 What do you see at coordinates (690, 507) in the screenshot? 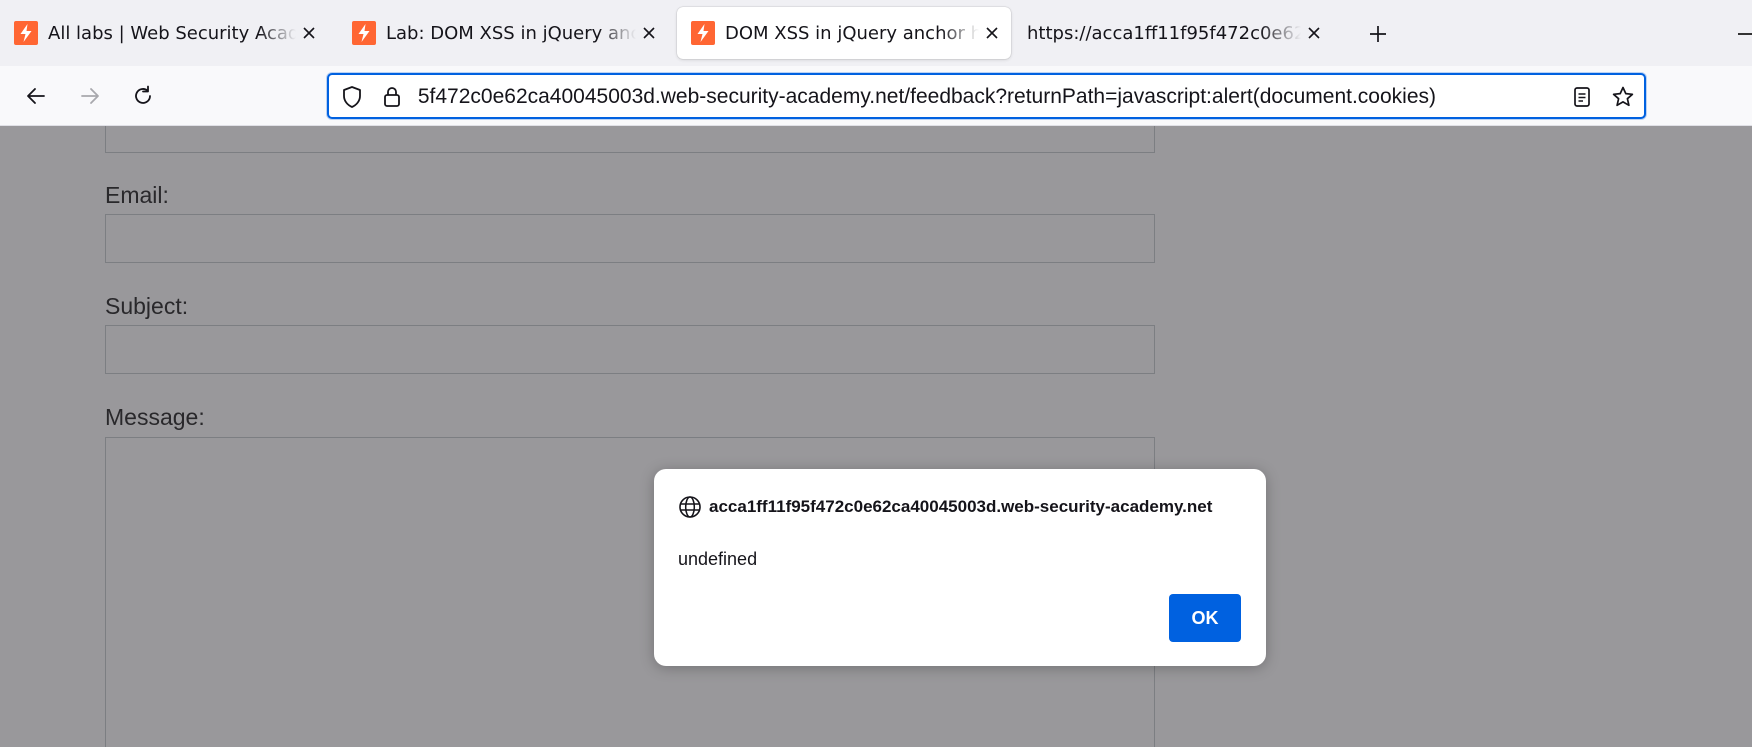
I see `globe-icon` at bounding box center [690, 507].